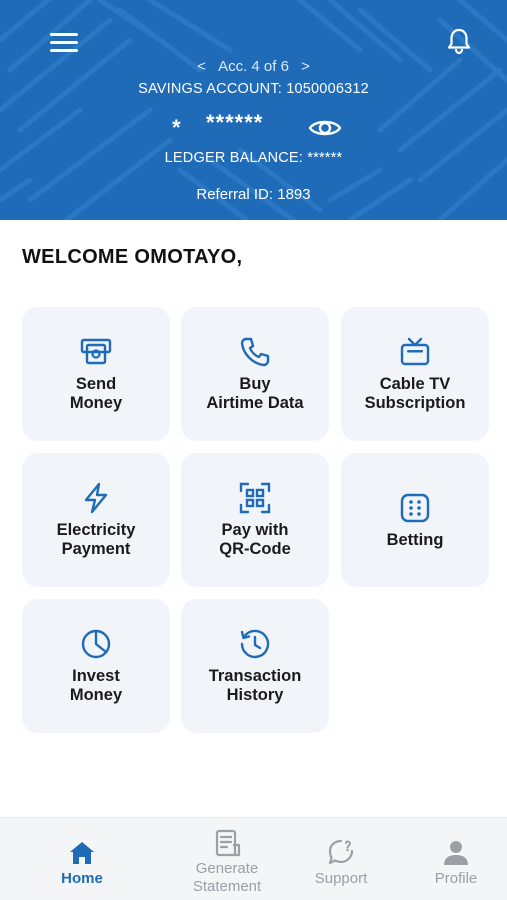 Image resolution: width=507 pixels, height=900 pixels. What do you see at coordinates (96, 666) in the screenshot?
I see `invest-money-tile: Invest Money` at bounding box center [96, 666].